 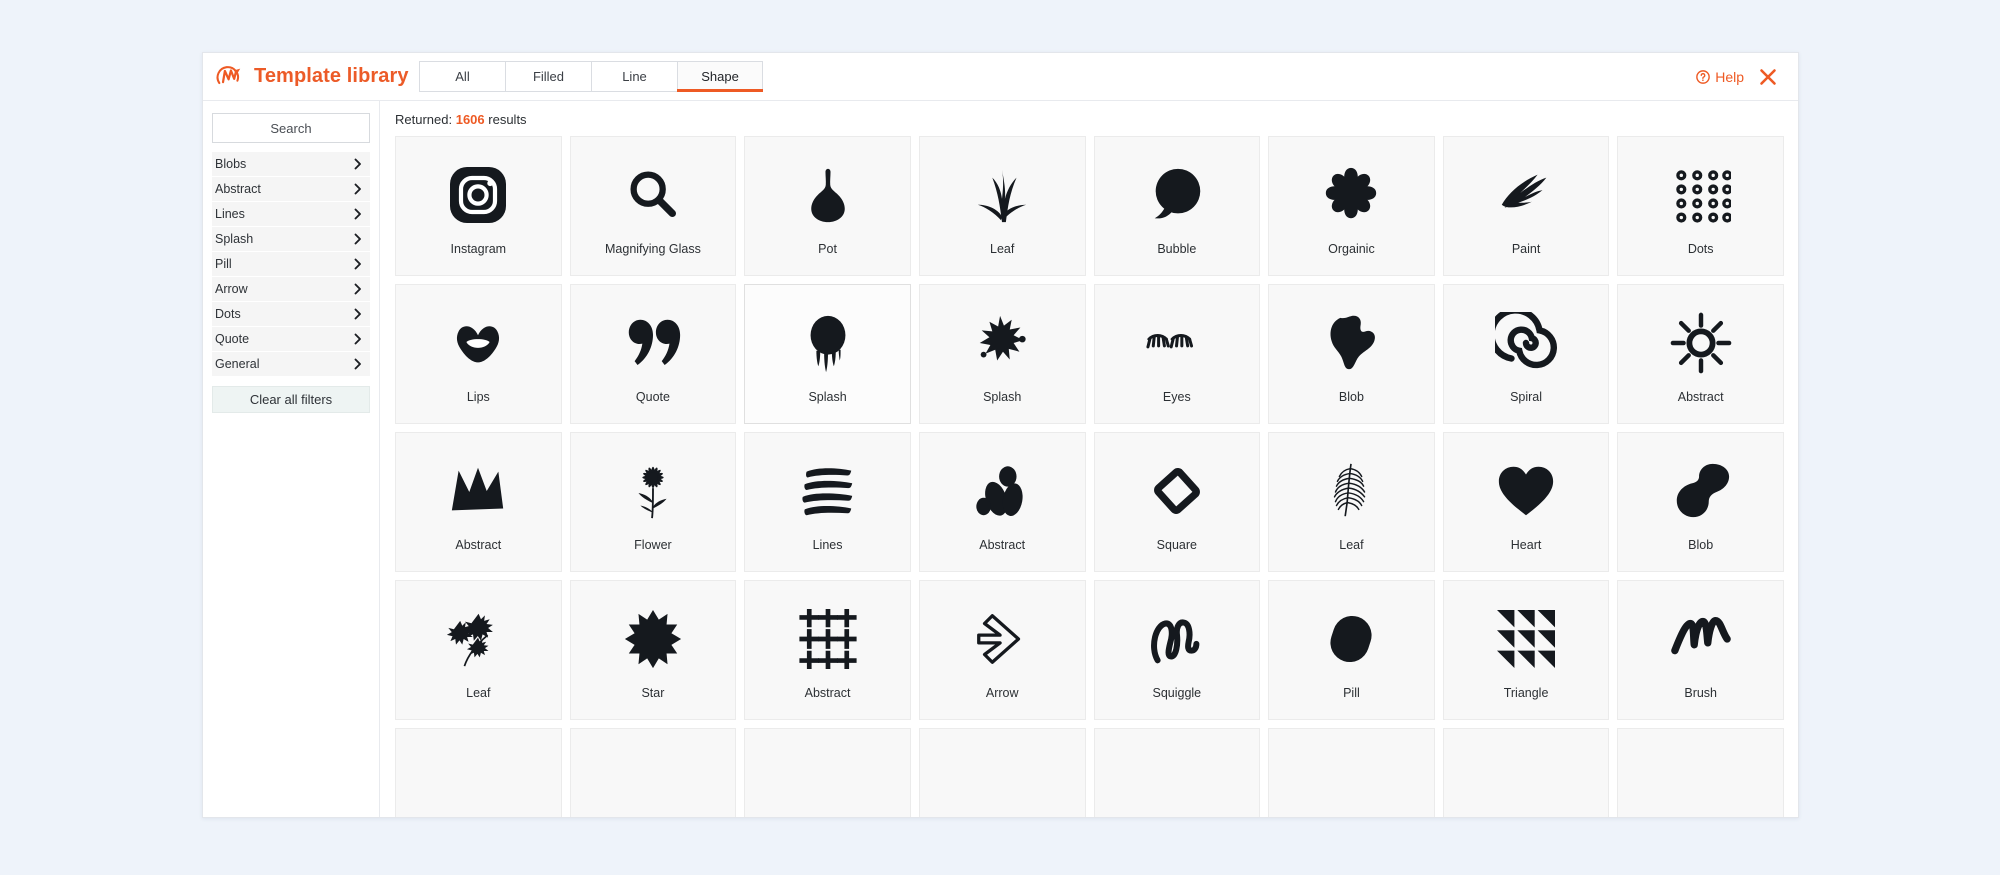 What do you see at coordinates (1526, 639) in the screenshot?
I see `triangle-grid-shape-icon` at bounding box center [1526, 639].